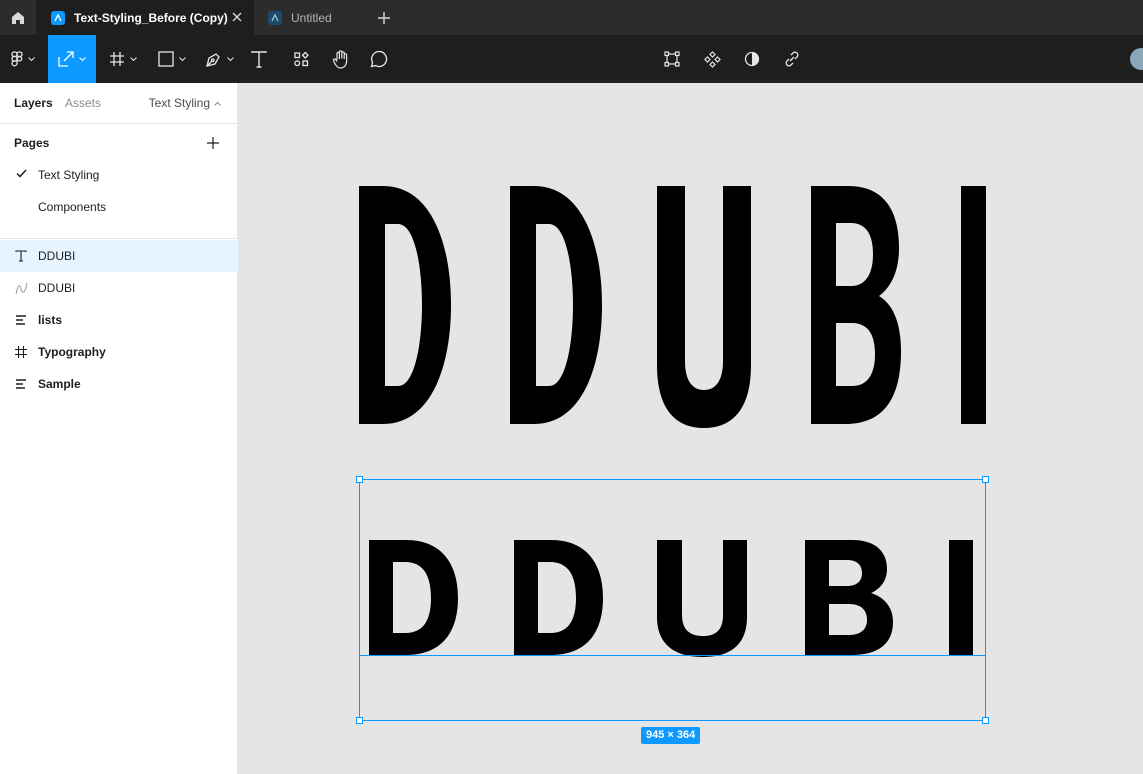  Describe the element at coordinates (17, 59) in the screenshot. I see `figma-logo-icon` at that location.